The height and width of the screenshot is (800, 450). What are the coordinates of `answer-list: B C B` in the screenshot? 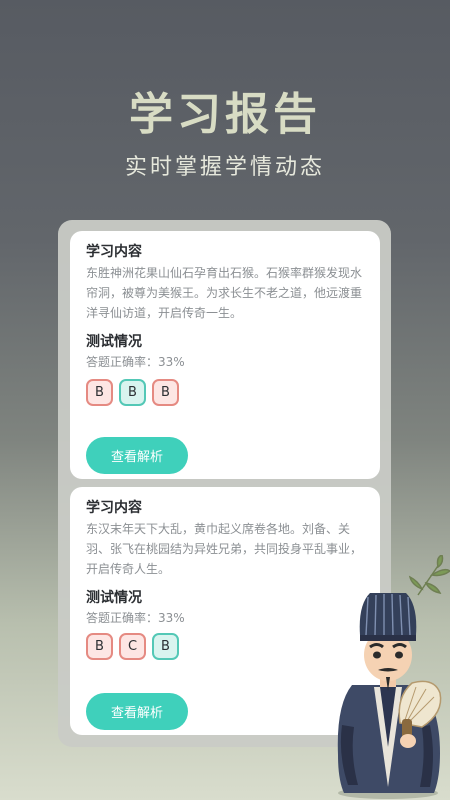 It's located at (132, 646).